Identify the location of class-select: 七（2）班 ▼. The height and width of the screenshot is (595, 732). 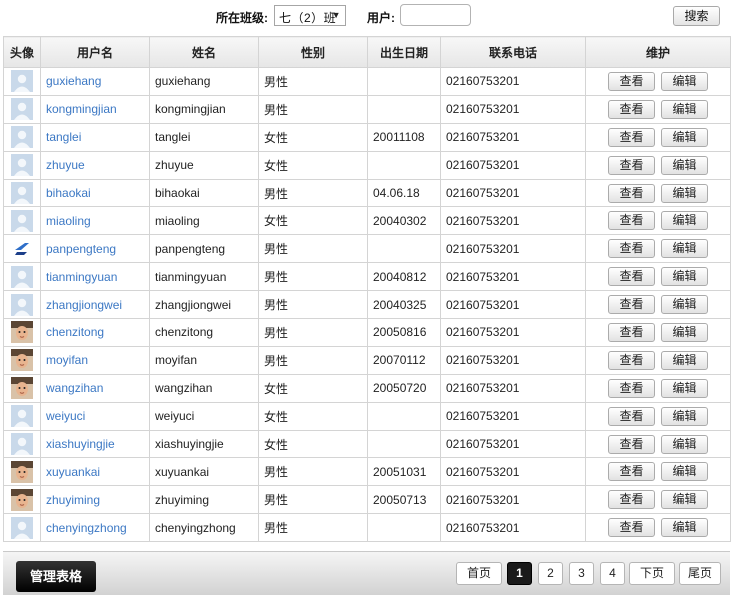
(310, 15).